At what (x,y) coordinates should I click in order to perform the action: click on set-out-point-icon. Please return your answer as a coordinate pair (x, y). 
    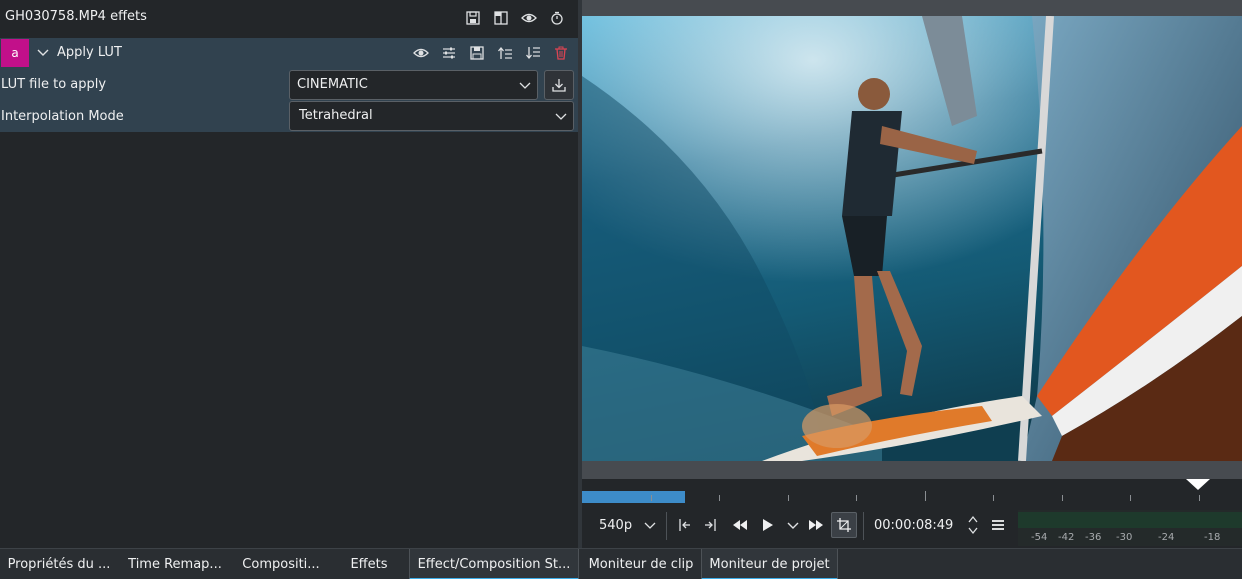
    Looking at the image, I should click on (711, 525).